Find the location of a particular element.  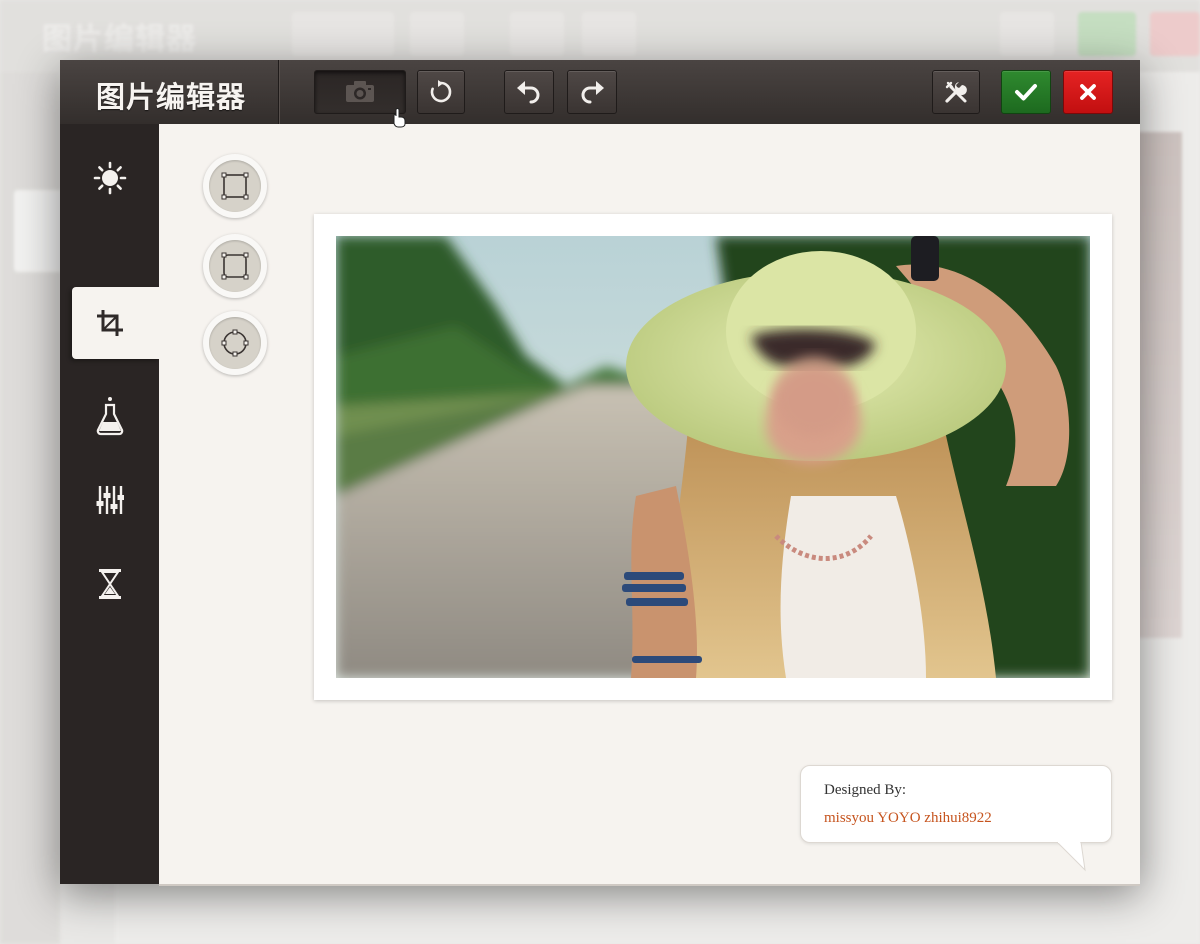

crop-square-icon is located at coordinates (235, 186).